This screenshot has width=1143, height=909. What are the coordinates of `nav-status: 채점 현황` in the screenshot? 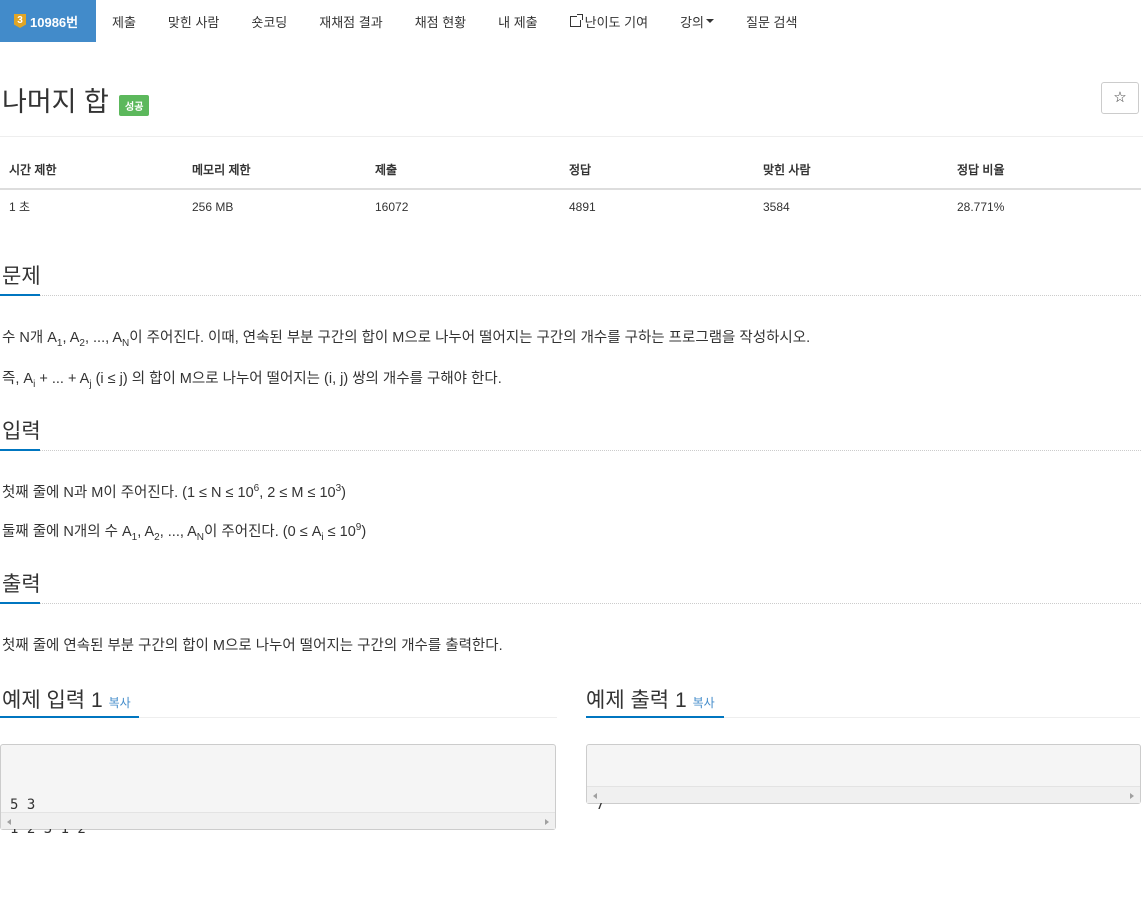 It's located at (440, 21).